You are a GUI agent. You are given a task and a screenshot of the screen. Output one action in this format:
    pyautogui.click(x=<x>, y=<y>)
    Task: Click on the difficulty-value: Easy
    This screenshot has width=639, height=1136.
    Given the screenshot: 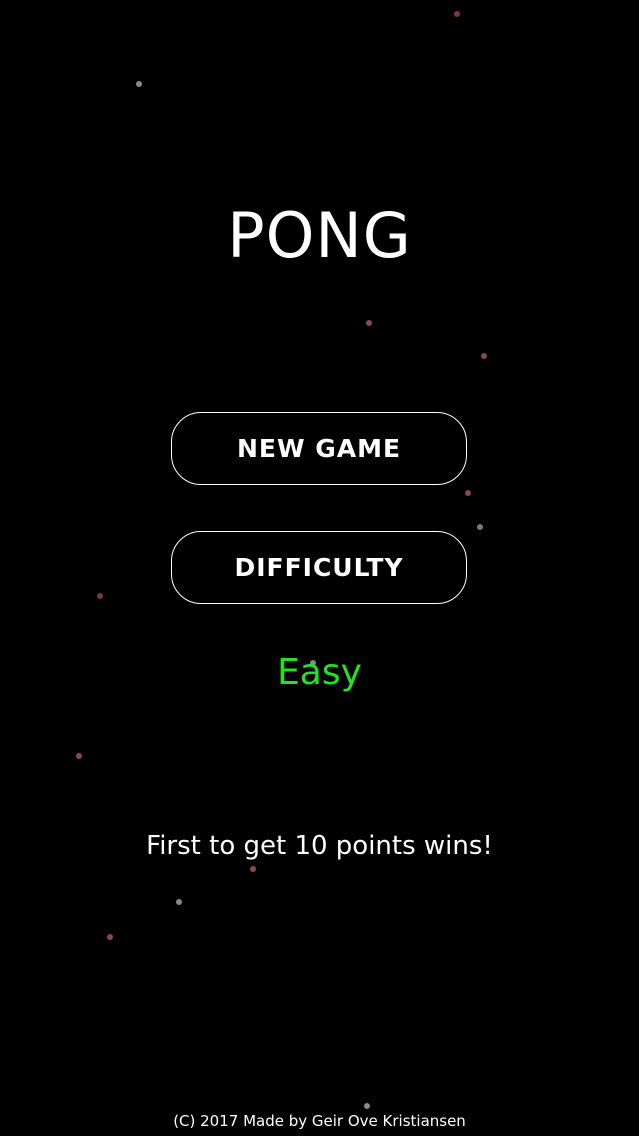 What is the action you would take?
    pyautogui.click(x=319, y=672)
    